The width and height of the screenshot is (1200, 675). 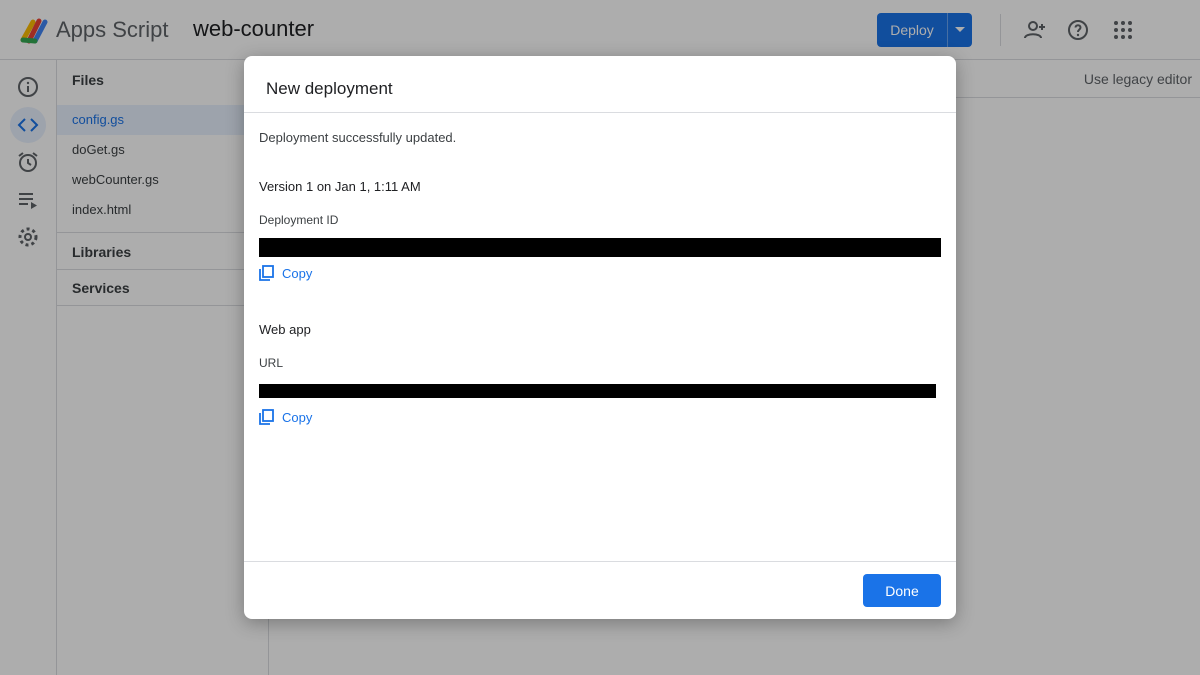 I want to click on deployment-id-value-redacted, so click(x=600, y=247).